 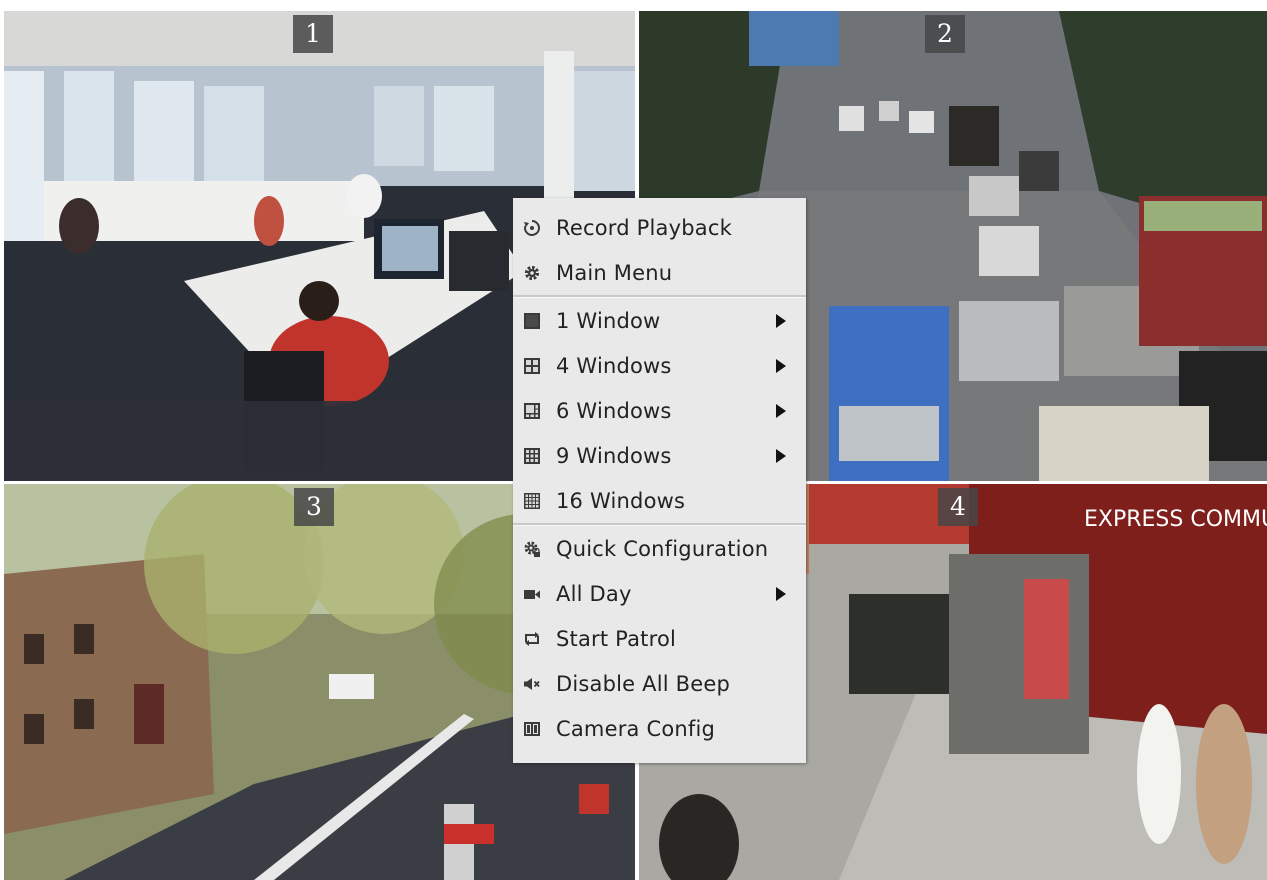 I want to click on menu-item-quick-configuration: Quick Configuration, so click(x=659, y=548).